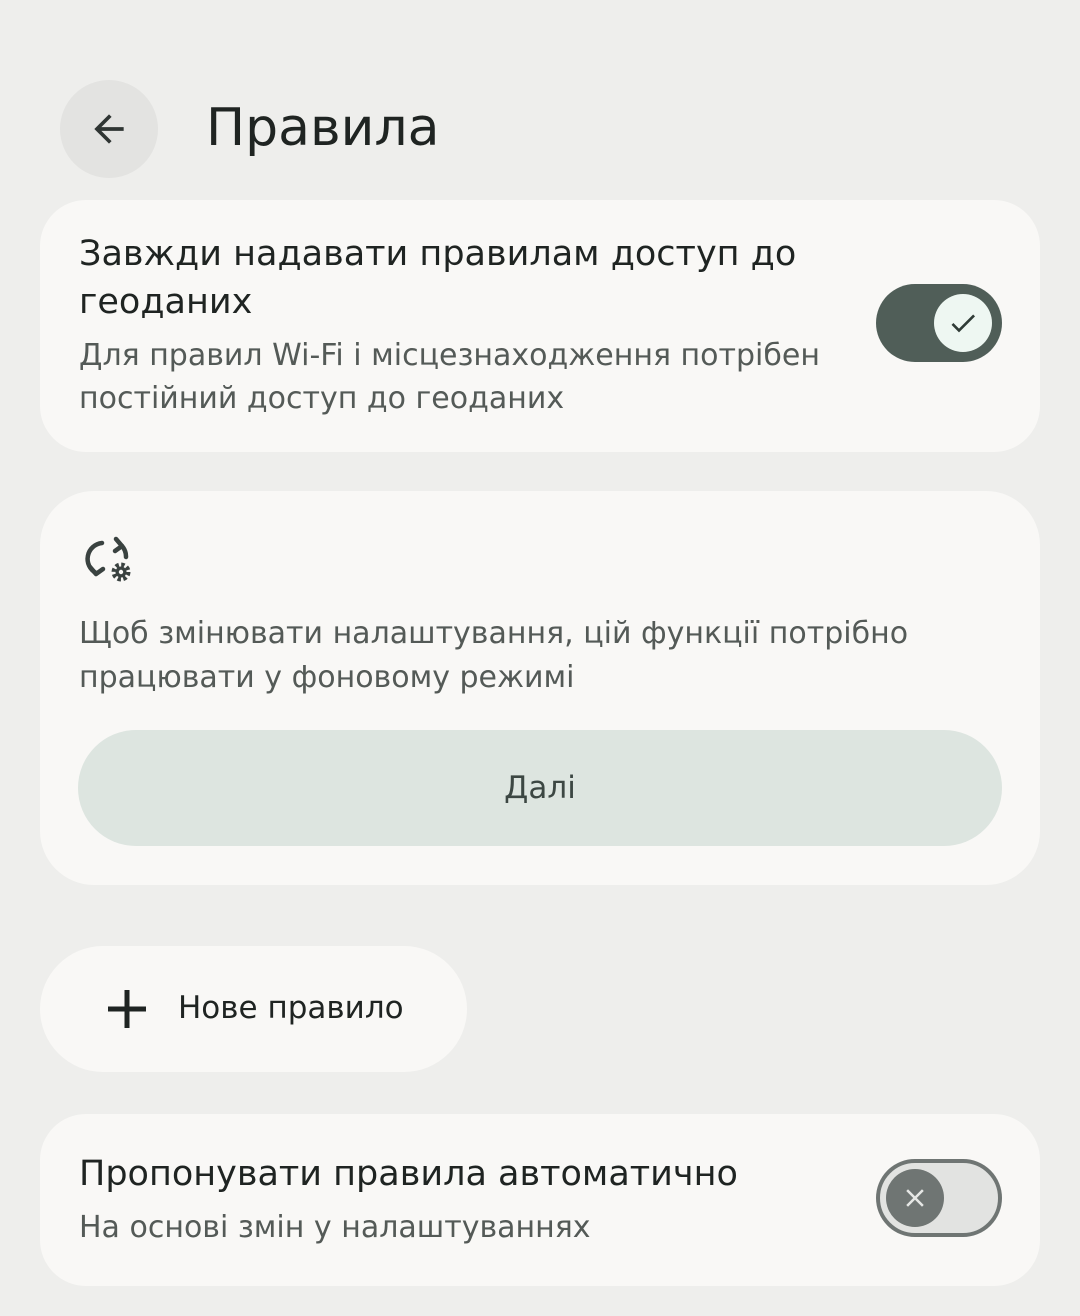  What do you see at coordinates (408, 1174) in the screenshot?
I see `suggest-rules-title: Пропонувати правила автоматично` at bounding box center [408, 1174].